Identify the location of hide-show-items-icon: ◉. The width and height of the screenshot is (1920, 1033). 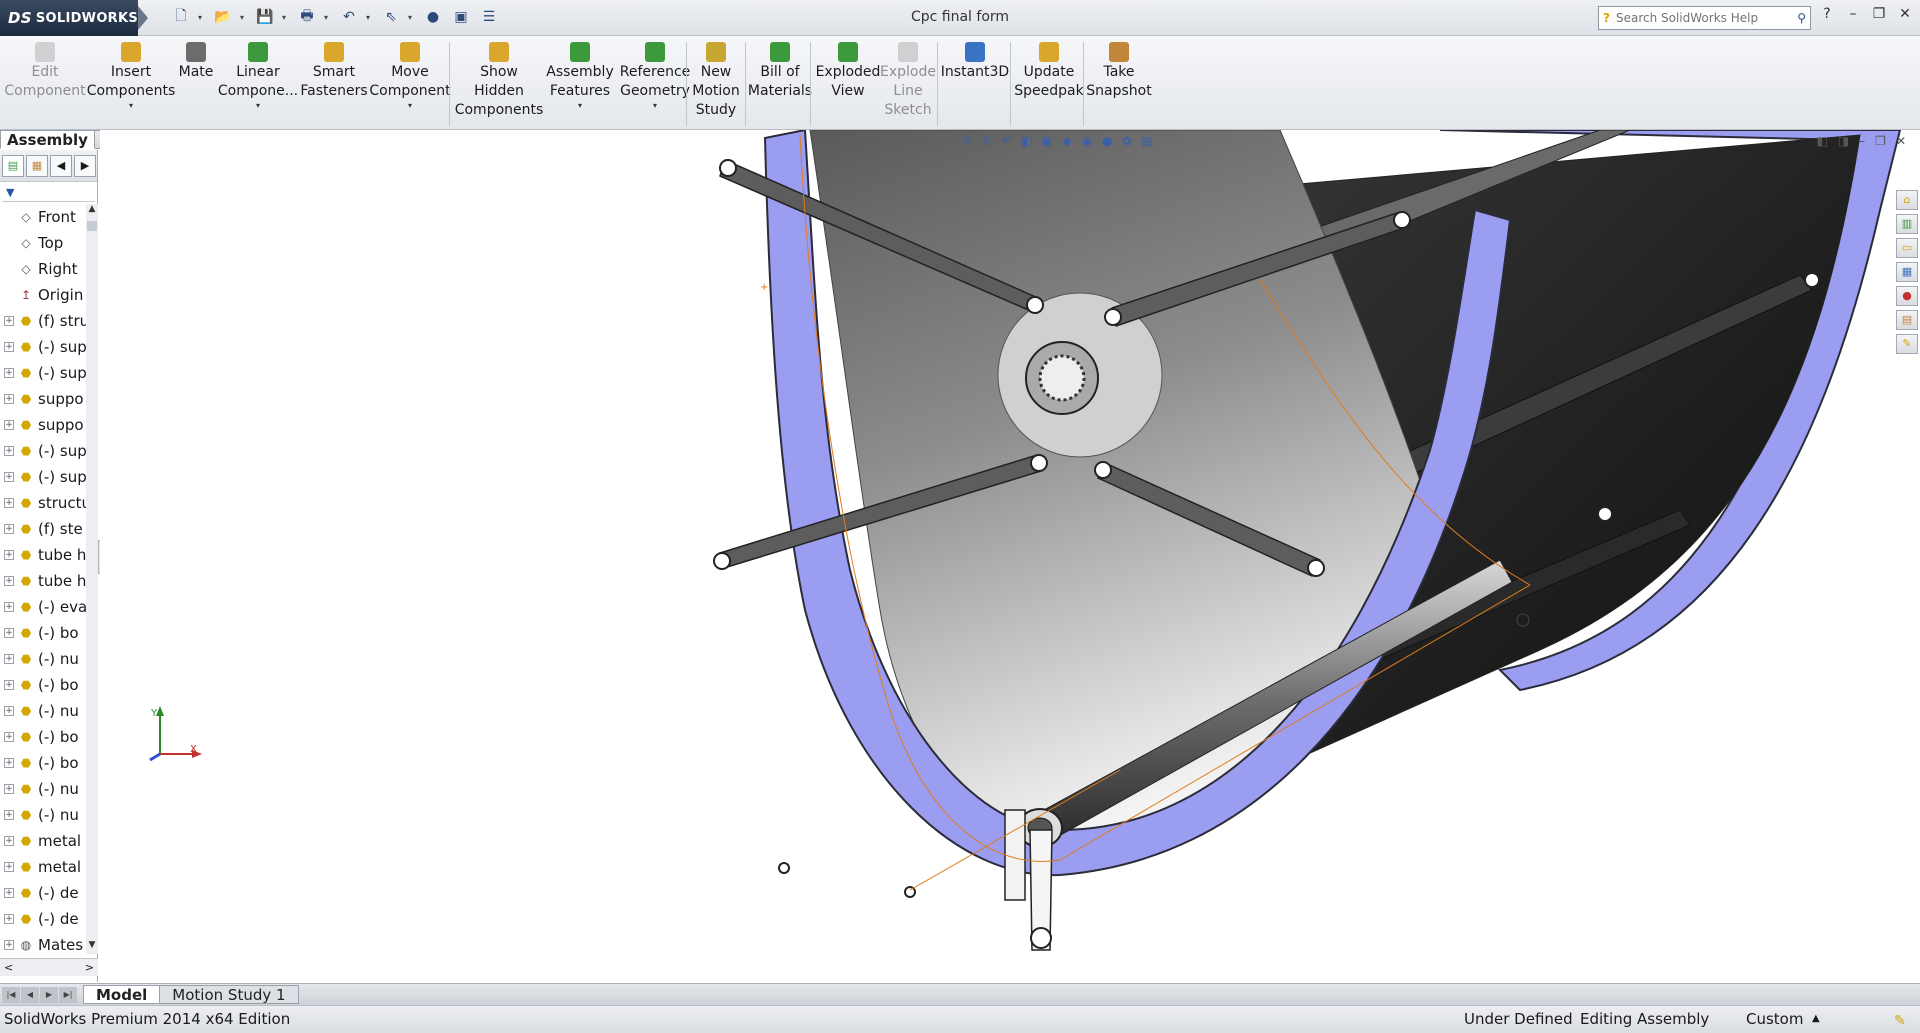
(1087, 141).